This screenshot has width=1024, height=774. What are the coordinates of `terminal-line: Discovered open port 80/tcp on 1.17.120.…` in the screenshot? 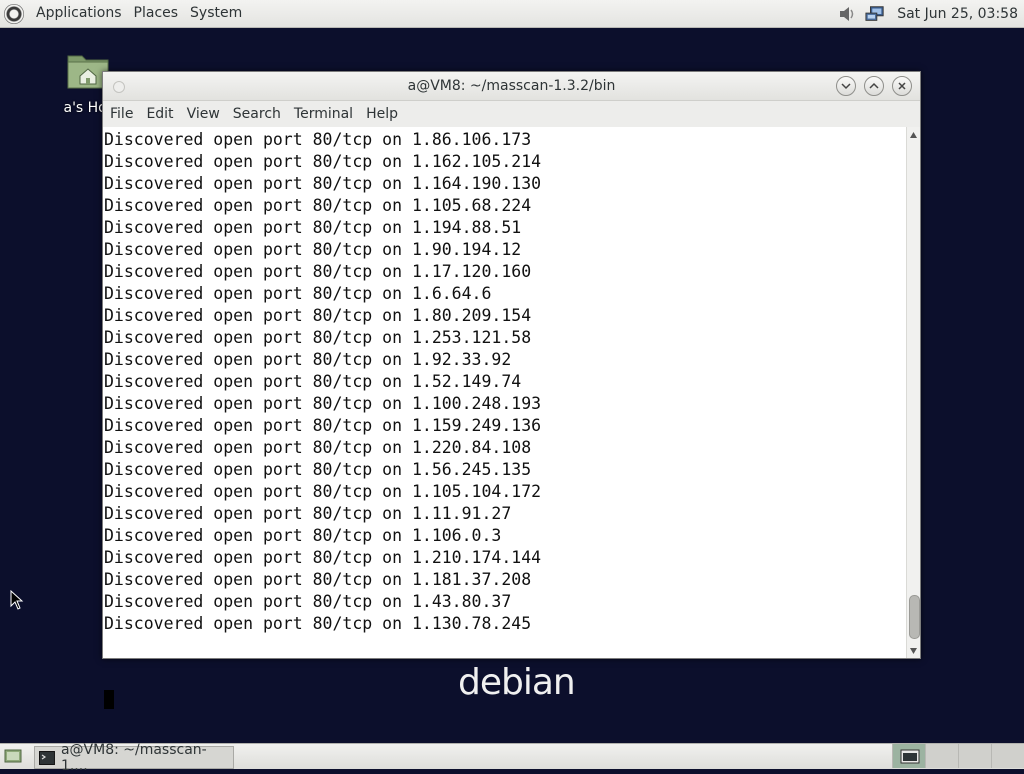 It's located at (318, 271).